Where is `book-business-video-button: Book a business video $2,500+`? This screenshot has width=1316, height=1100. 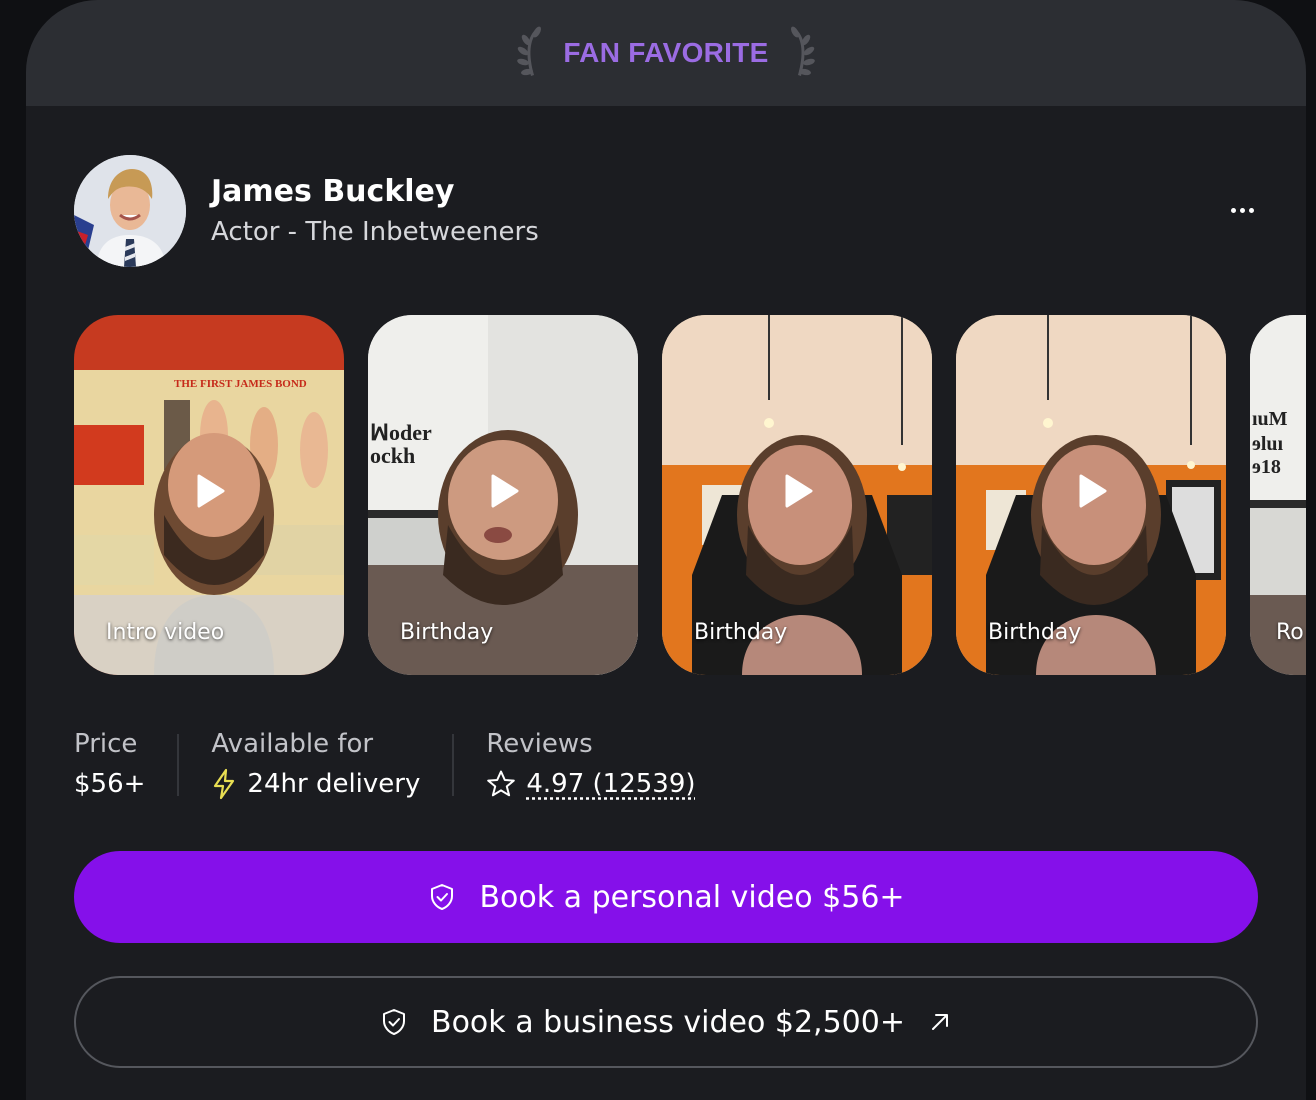
book-business-video-button: Book a business video $2,500+ is located at coordinates (666, 1022).